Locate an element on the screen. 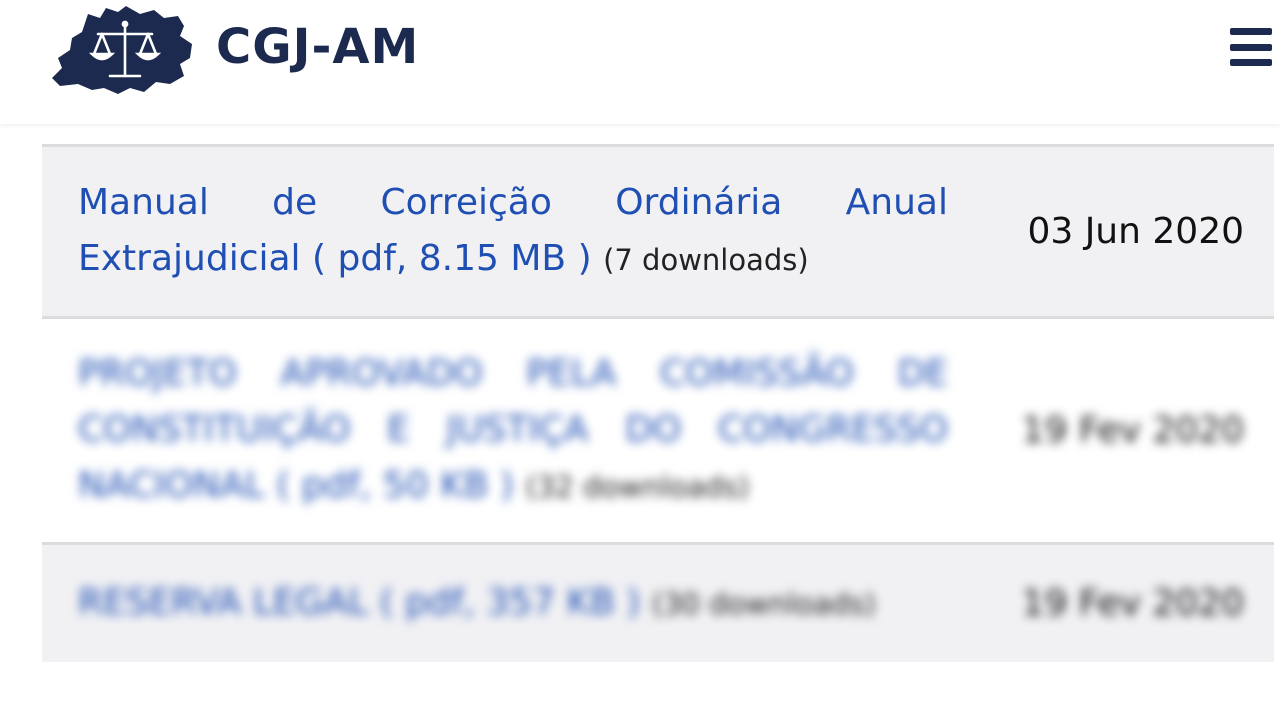  amazonas-map-with-scales-icon is located at coordinates (122, 50).